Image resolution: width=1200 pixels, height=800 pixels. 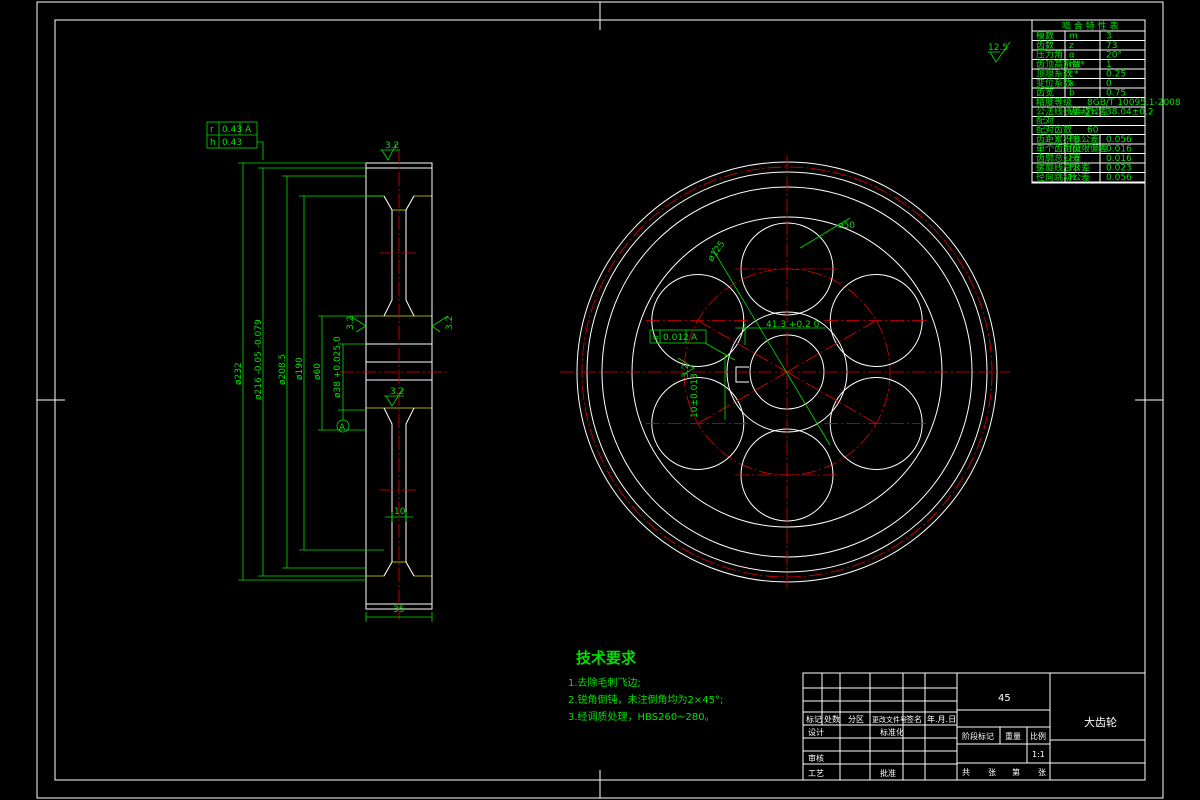 I want to click on param-row-name: 顶隙系数, so click(x=1054, y=74).